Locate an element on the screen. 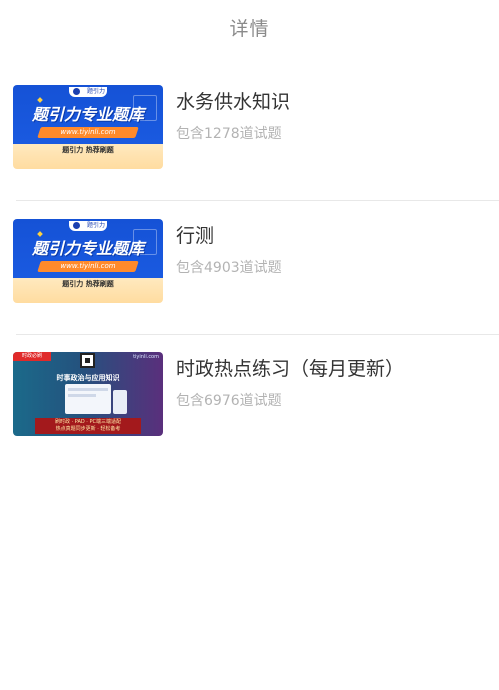  thumbnail-headline: 时事政治与应用知识 is located at coordinates (88, 378).